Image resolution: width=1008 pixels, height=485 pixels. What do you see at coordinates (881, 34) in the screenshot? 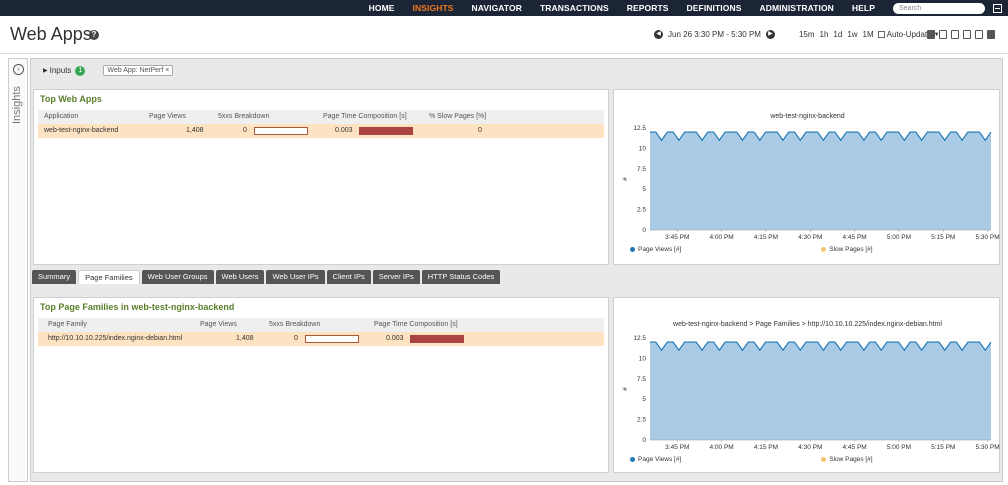
I see `auto-update-checkbox` at bounding box center [881, 34].